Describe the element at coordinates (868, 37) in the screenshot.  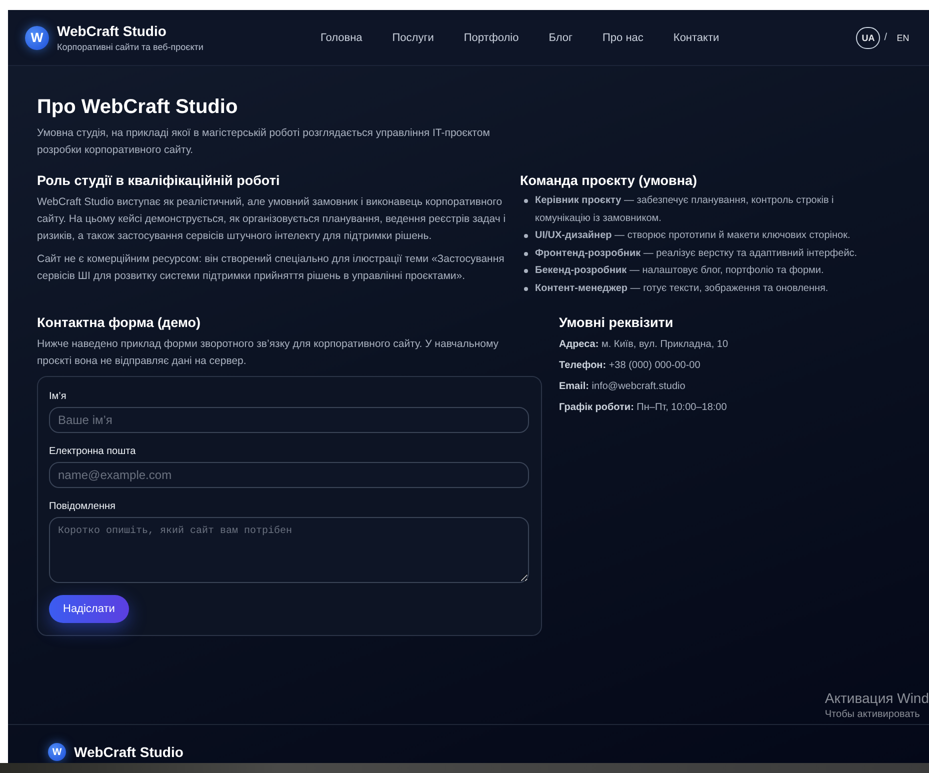
I see `language-button: UA` at that location.